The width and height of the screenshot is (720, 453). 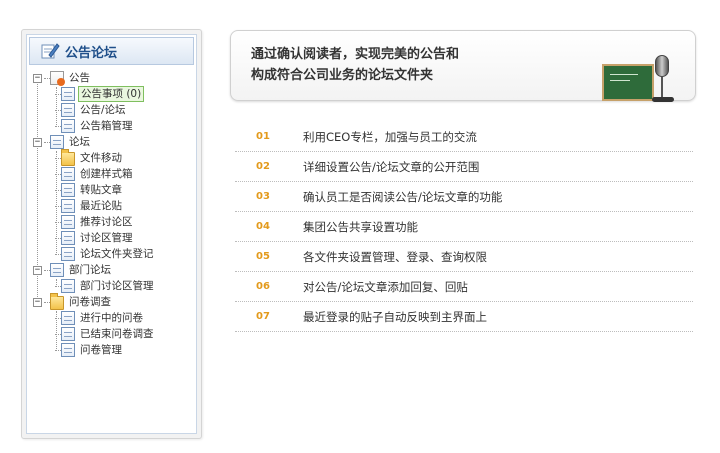 What do you see at coordinates (101, 350) in the screenshot?
I see `tree-item-label: 问卷管理` at bounding box center [101, 350].